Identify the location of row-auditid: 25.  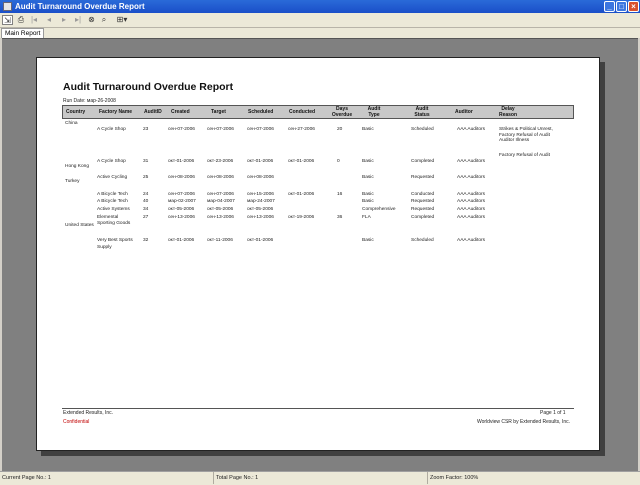
(146, 177).